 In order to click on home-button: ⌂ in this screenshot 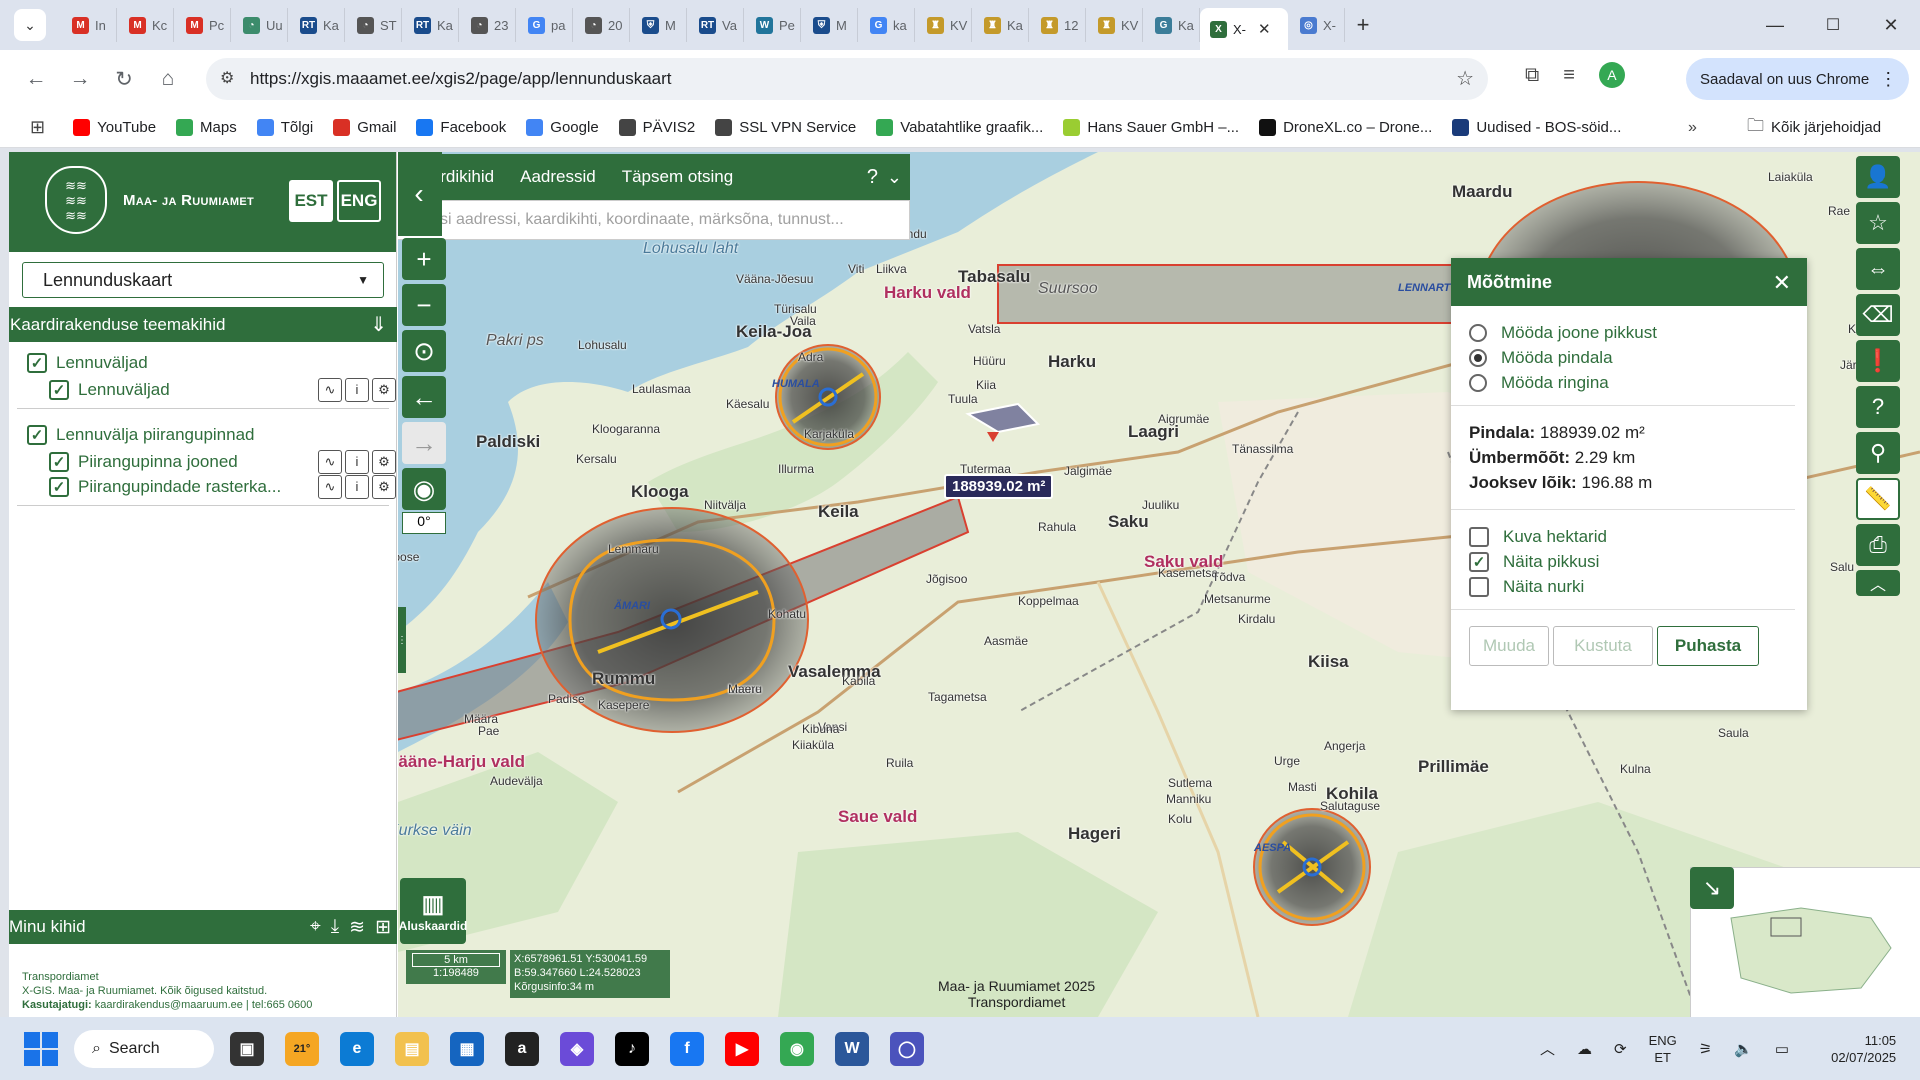, I will do `click(168, 79)`.